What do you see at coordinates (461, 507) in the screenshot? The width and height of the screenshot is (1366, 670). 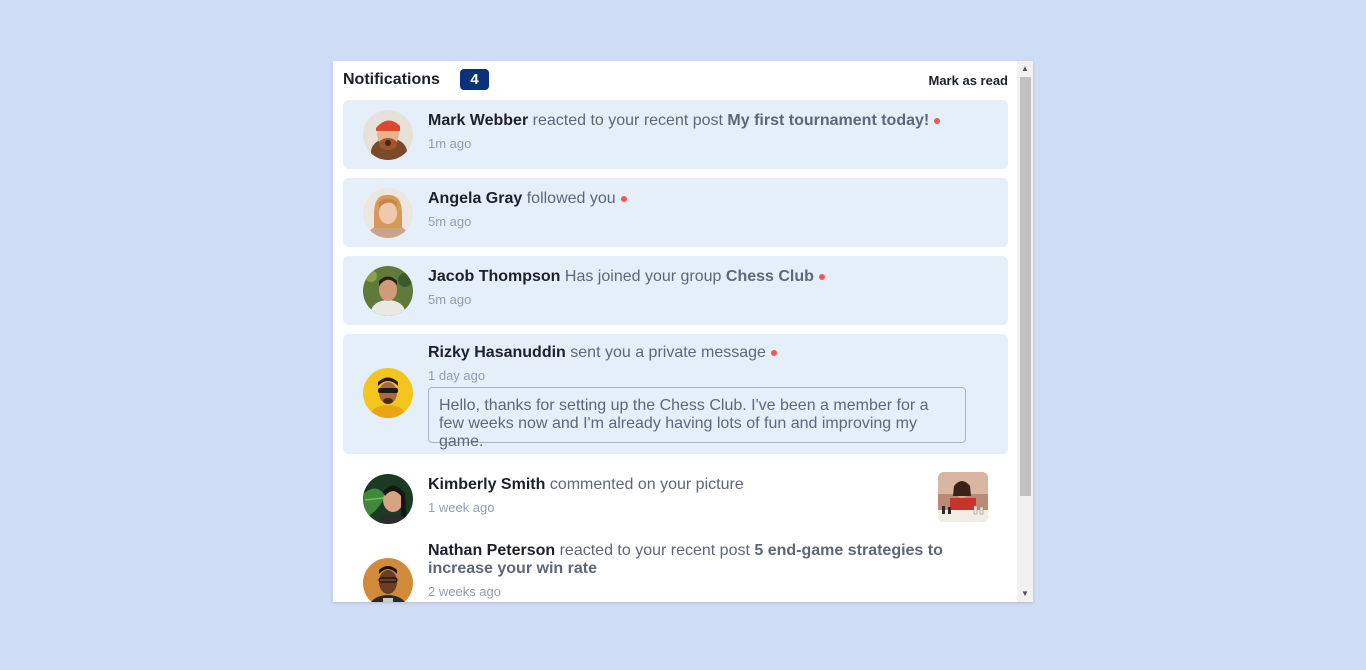 I see `timestamp: 1 week ago` at bounding box center [461, 507].